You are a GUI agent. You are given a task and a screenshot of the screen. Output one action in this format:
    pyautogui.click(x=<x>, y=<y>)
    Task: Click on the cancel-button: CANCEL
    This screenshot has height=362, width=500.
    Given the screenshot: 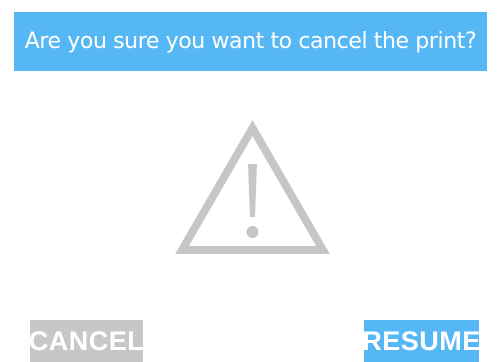 What is the action you would take?
    pyautogui.click(x=86, y=341)
    